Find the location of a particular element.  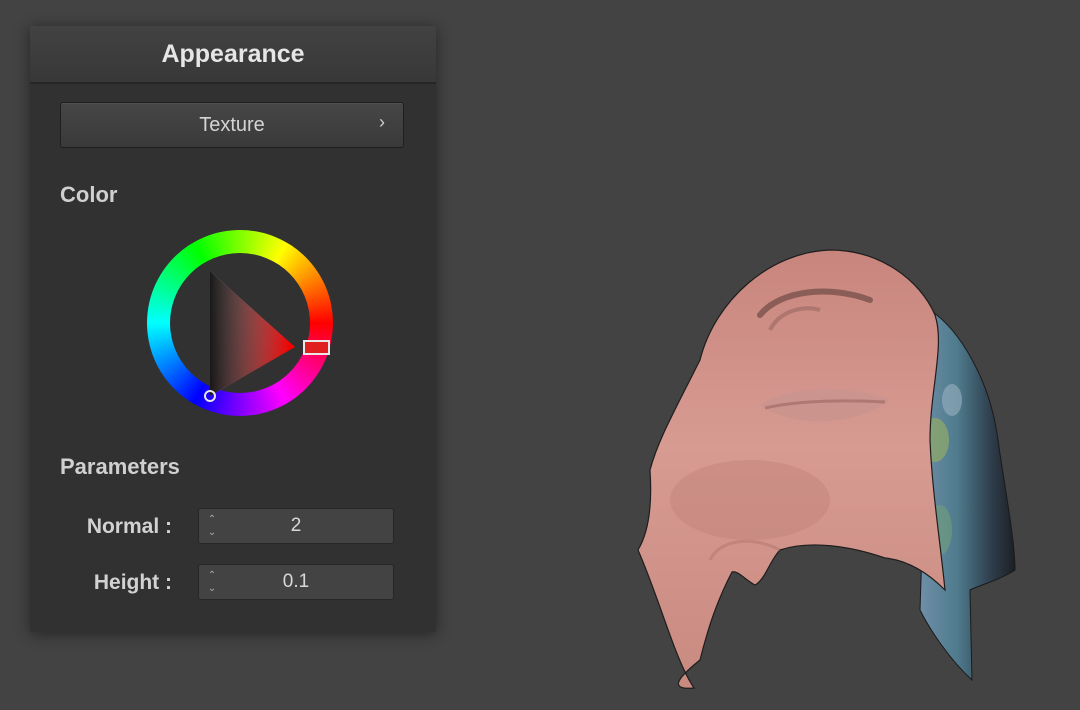

color-section-label: Color is located at coordinates (89, 194).